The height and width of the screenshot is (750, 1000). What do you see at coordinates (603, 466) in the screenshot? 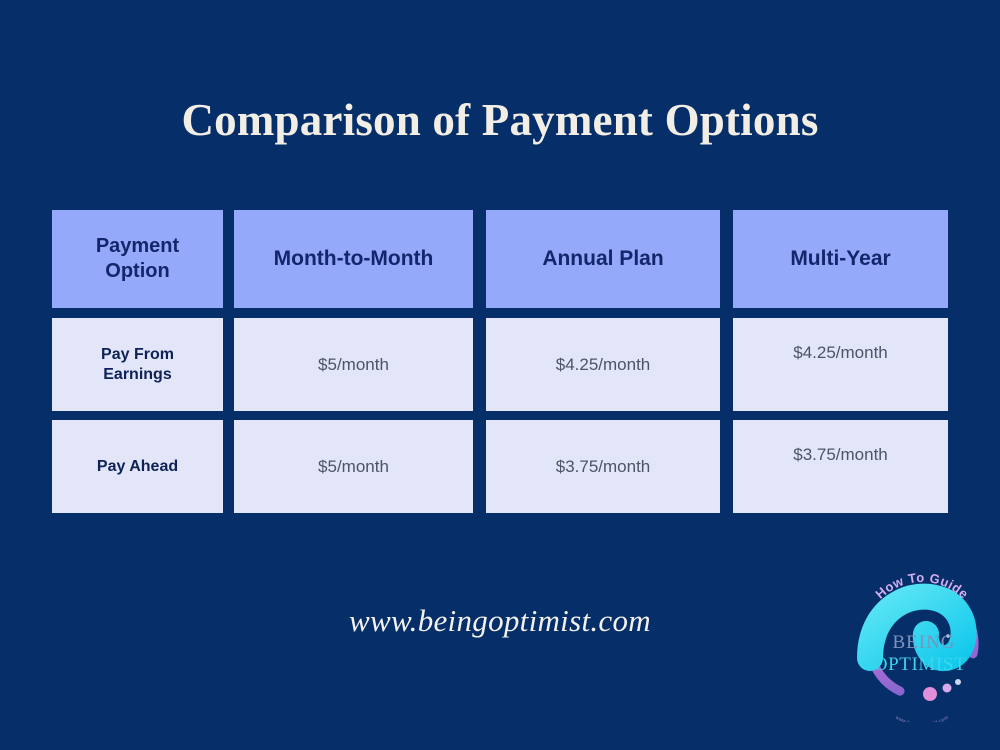
I see `table-cell-pay-ahead-annual-plan: $3.75/month` at bounding box center [603, 466].